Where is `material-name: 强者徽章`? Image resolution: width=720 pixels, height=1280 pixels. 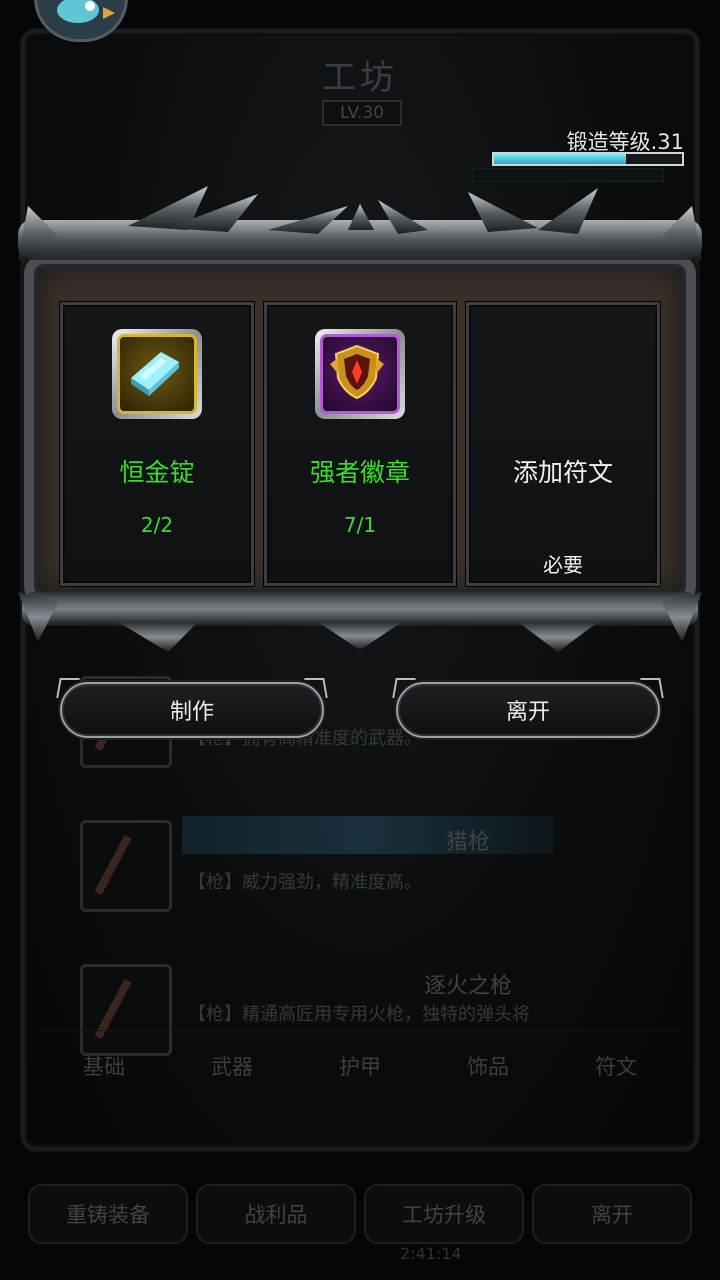 material-name: 强者徽章 is located at coordinates (359, 472).